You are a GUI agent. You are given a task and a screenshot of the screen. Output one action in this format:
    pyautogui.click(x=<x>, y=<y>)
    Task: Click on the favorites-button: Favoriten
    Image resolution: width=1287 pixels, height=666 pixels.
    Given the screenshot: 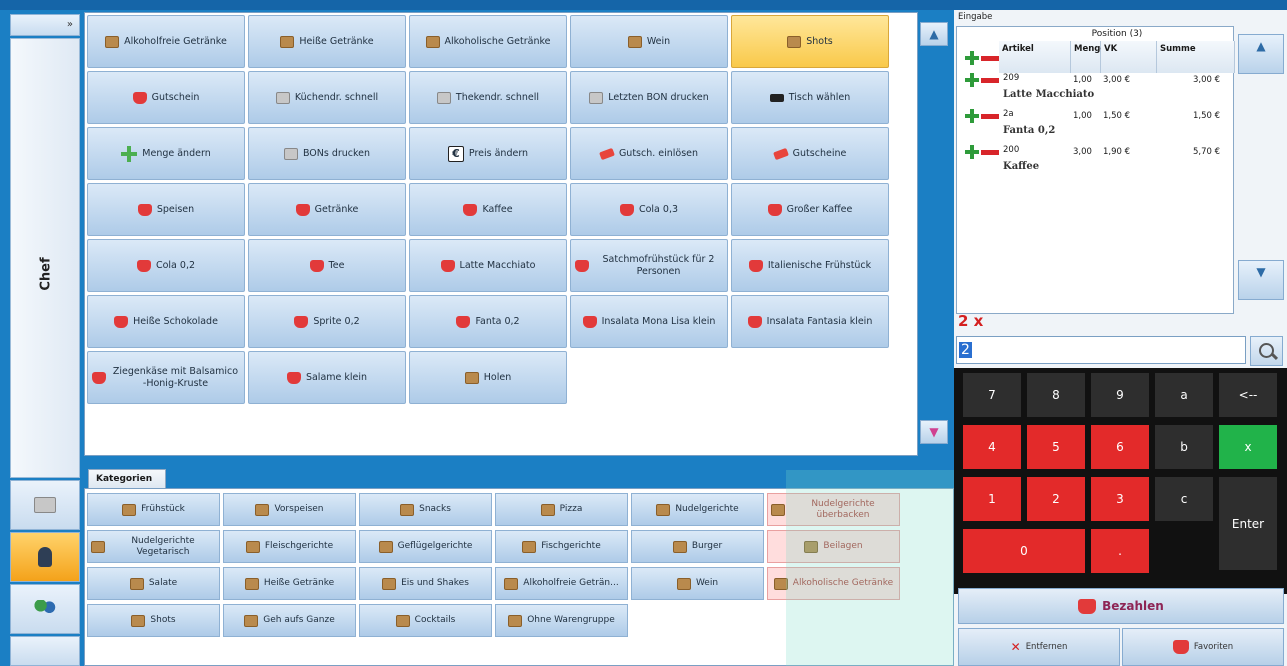 What is the action you would take?
    pyautogui.click(x=1203, y=647)
    